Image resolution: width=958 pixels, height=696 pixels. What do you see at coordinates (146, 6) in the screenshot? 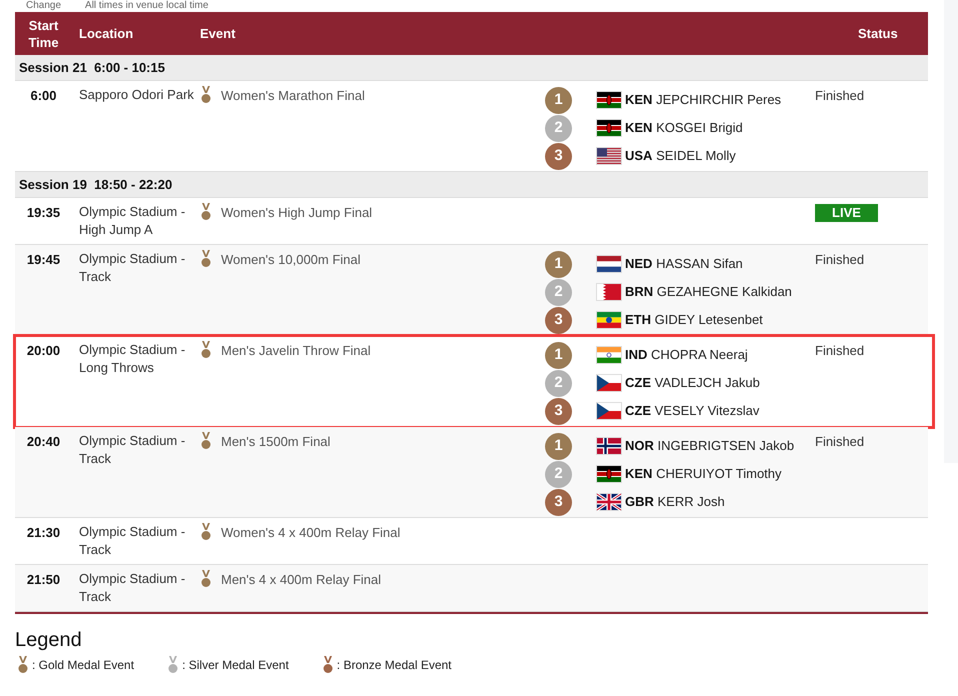
I see `timezone-note: All times in venue local time` at bounding box center [146, 6].